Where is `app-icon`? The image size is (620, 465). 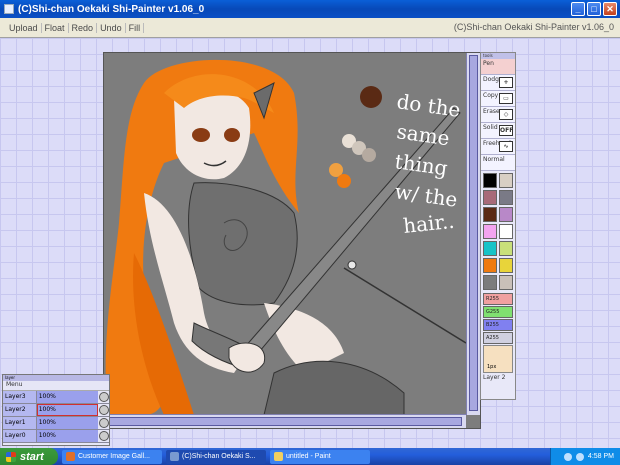
app-icon is located at coordinates (9, 9).